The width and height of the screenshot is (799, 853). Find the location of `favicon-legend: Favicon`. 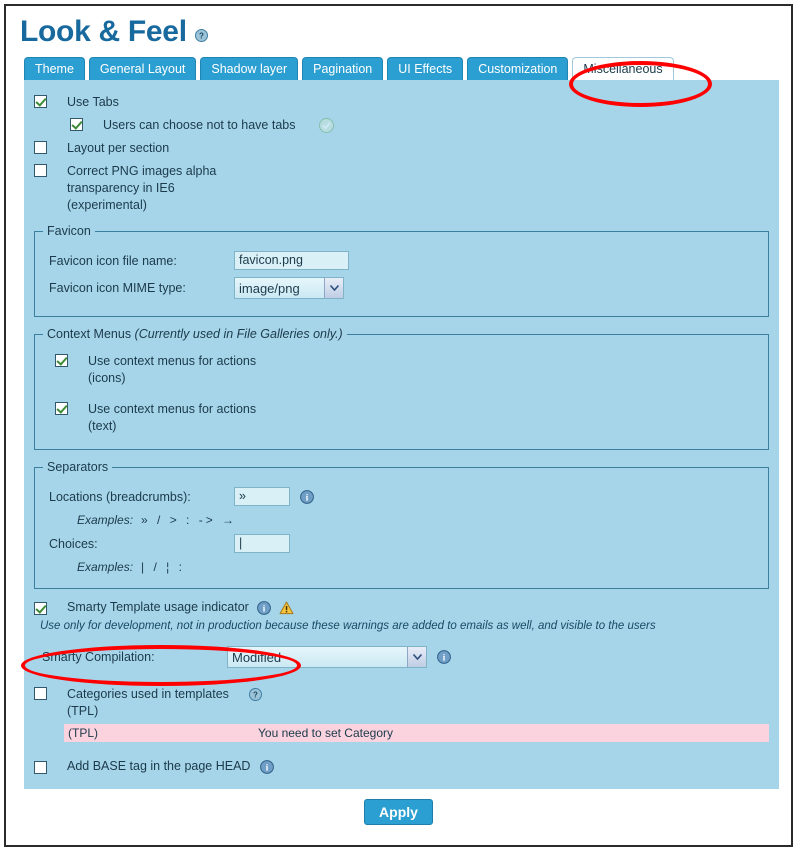

favicon-legend: Favicon is located at coordinates (69, 231).